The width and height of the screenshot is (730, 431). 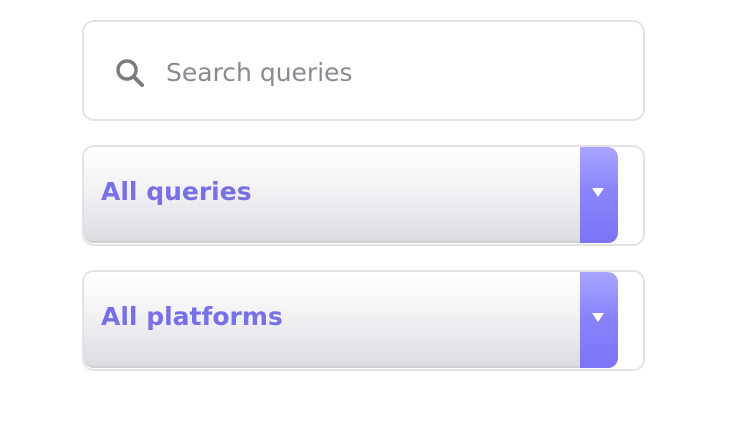 I want to click on search-input, so click(x=396, y=72).